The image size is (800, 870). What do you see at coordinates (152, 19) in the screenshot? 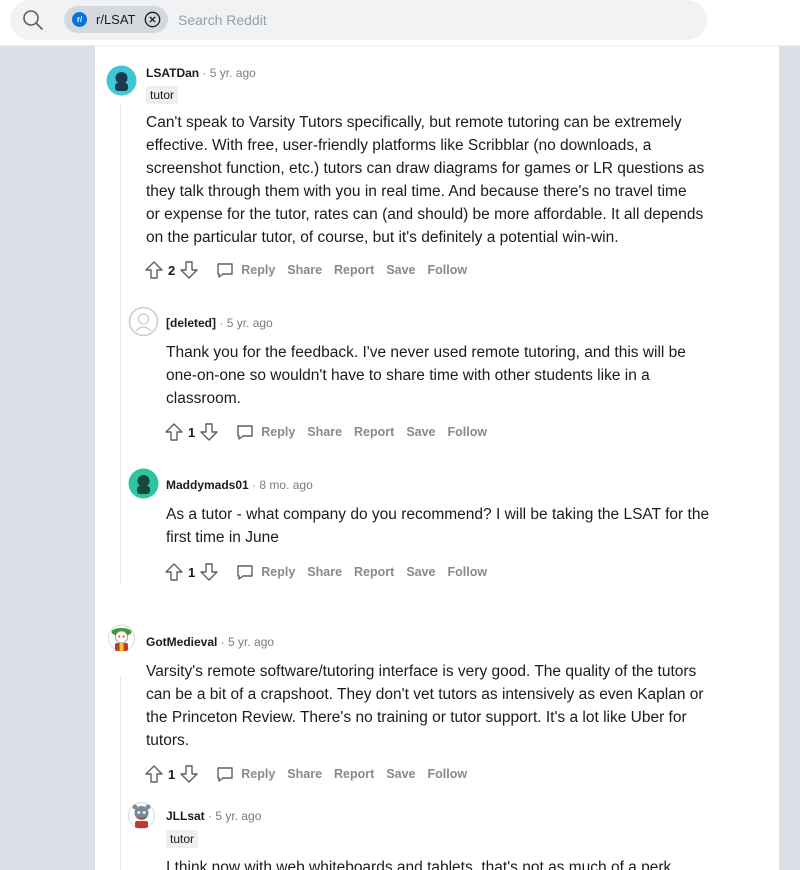
I see `close-circle-icon` at bounding box center [152, 19].